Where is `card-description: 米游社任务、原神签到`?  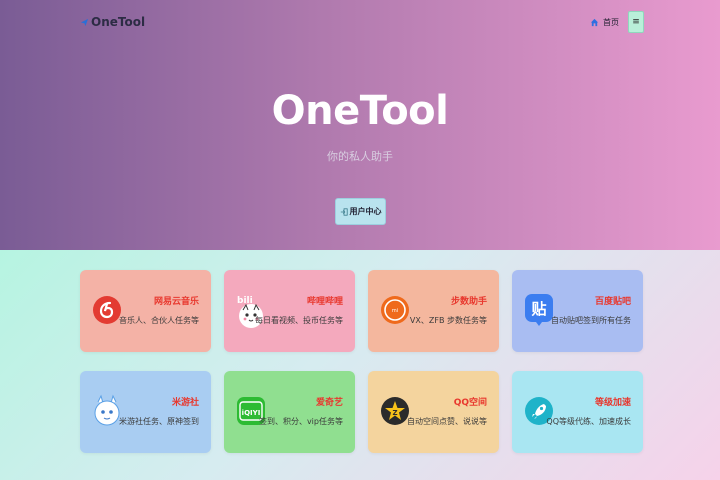
card-description: 米游社任务、原神签到 is located at coordinates (159, 421).